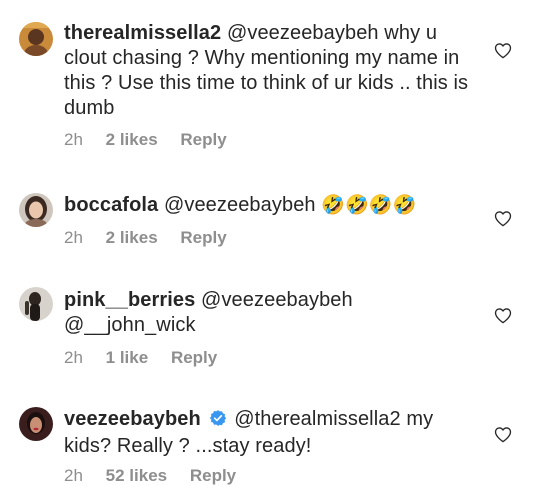  What do you see at coordinates (129, 300) in the screenshot?
I see `comment-username: pink__berries` at bounding box center [129, 300].